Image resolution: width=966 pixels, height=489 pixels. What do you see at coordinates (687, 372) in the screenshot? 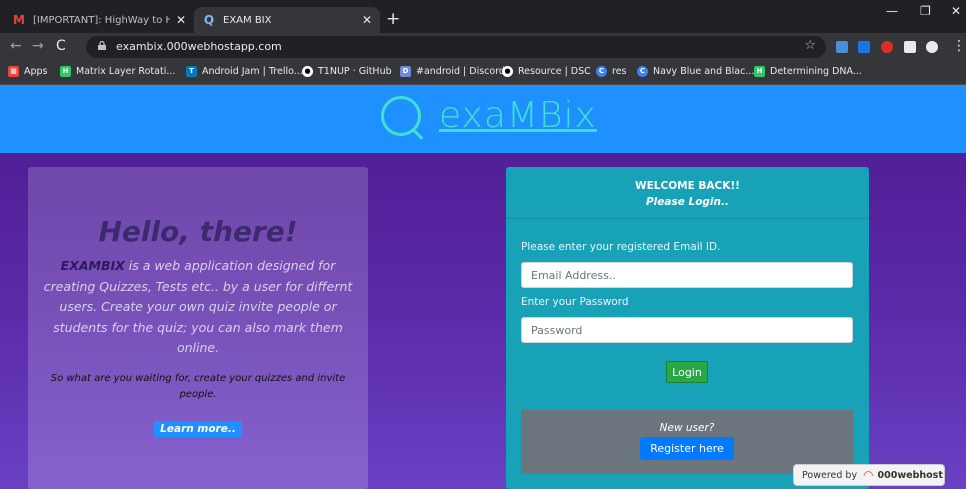
I see `login-button: Login` at bounding box center [687, 372].